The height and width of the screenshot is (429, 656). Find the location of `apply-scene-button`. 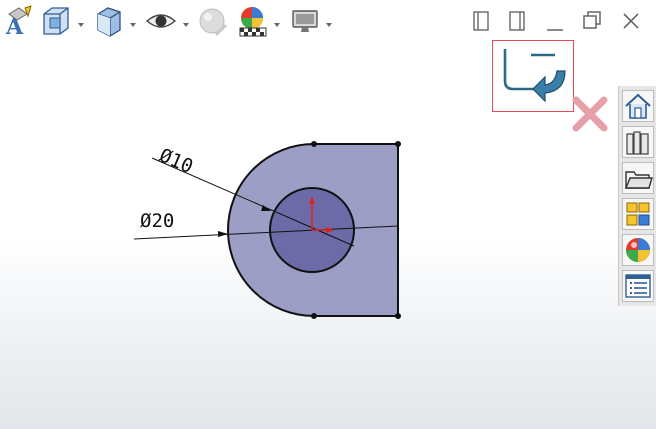

apply-scene-button is located at coordinates (261, 21).